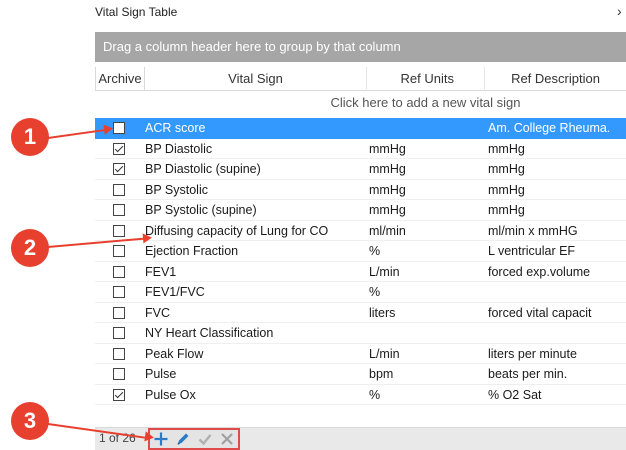 The image size is (626, 450). What do you see at coordinates (30, 248) in the screenshot?
I see `callout-2: 2` at bounding box center [30, 248].